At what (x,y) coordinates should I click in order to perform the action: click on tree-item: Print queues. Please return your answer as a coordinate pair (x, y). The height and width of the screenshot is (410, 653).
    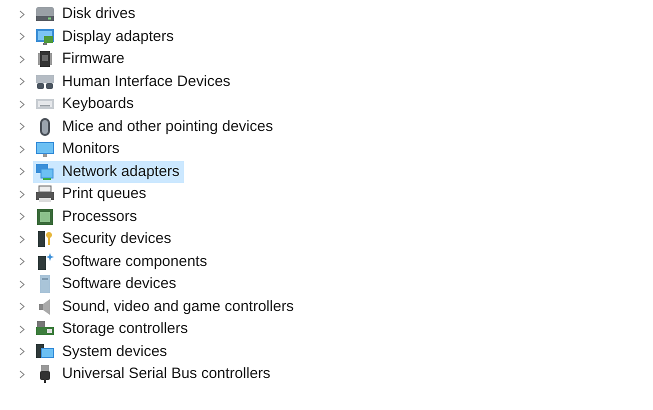
    Looking at the image, I should click on (91, 194).